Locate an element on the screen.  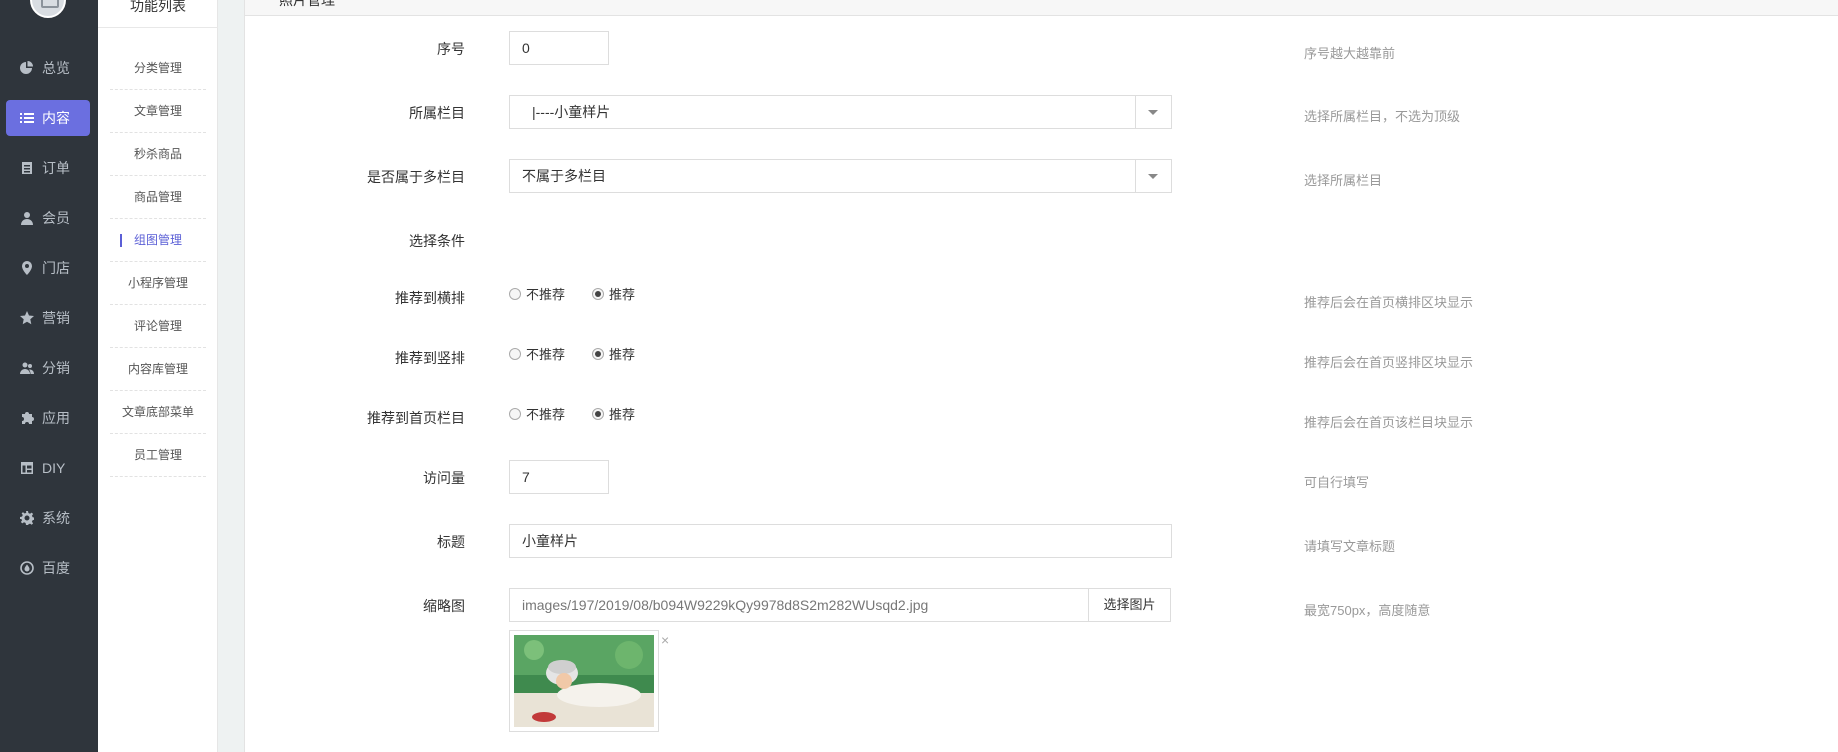
submenu-item-comments: 评论管理 is located at coordinates (158, 326).